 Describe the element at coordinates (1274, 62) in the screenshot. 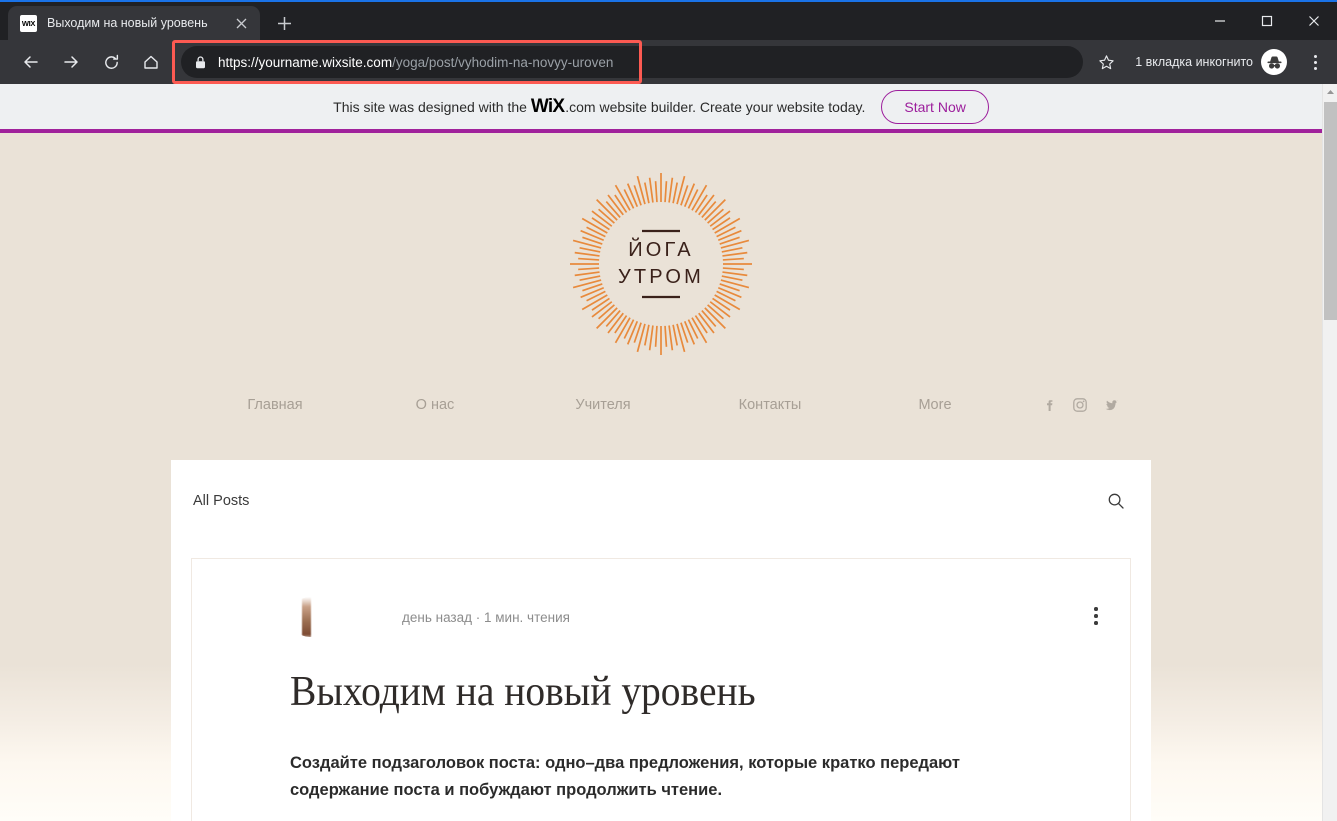

I see `incognito-icon` at that location.